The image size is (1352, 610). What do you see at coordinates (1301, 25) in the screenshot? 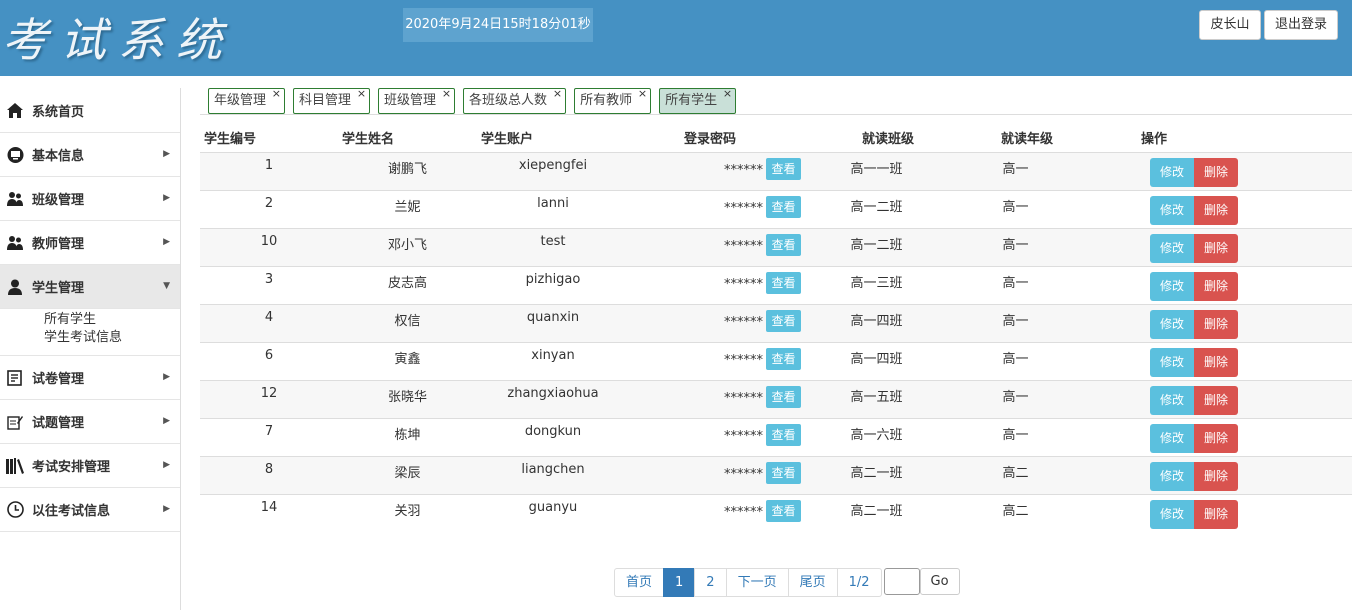
I see `logout-button: 退出登录` at bounding box center [1301, 25].